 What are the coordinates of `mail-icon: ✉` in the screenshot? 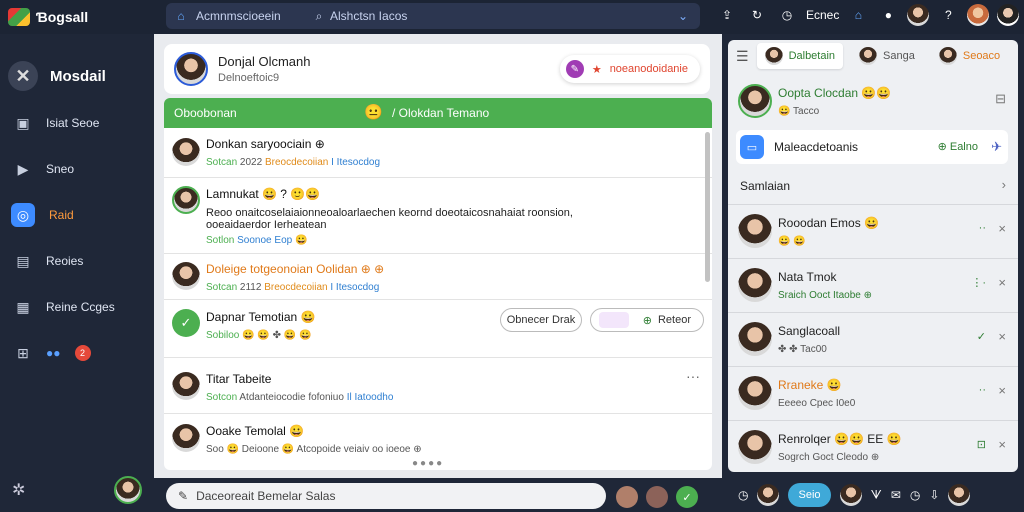 It's located at (896, 495).